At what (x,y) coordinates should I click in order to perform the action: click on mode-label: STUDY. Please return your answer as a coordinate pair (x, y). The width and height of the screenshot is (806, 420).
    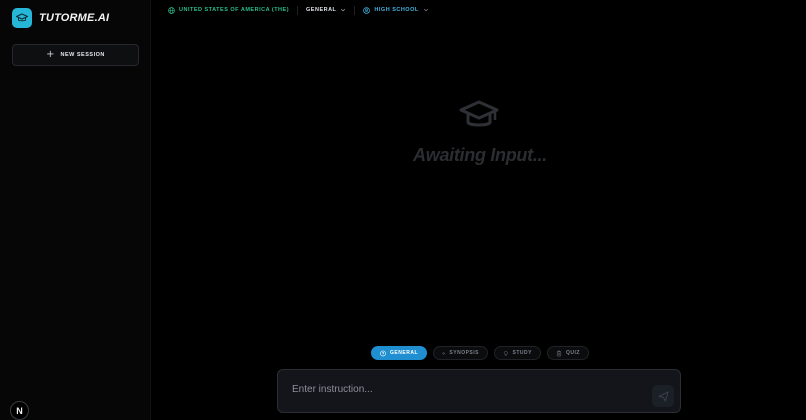
    Looking at the image, I should click on (522, 353).